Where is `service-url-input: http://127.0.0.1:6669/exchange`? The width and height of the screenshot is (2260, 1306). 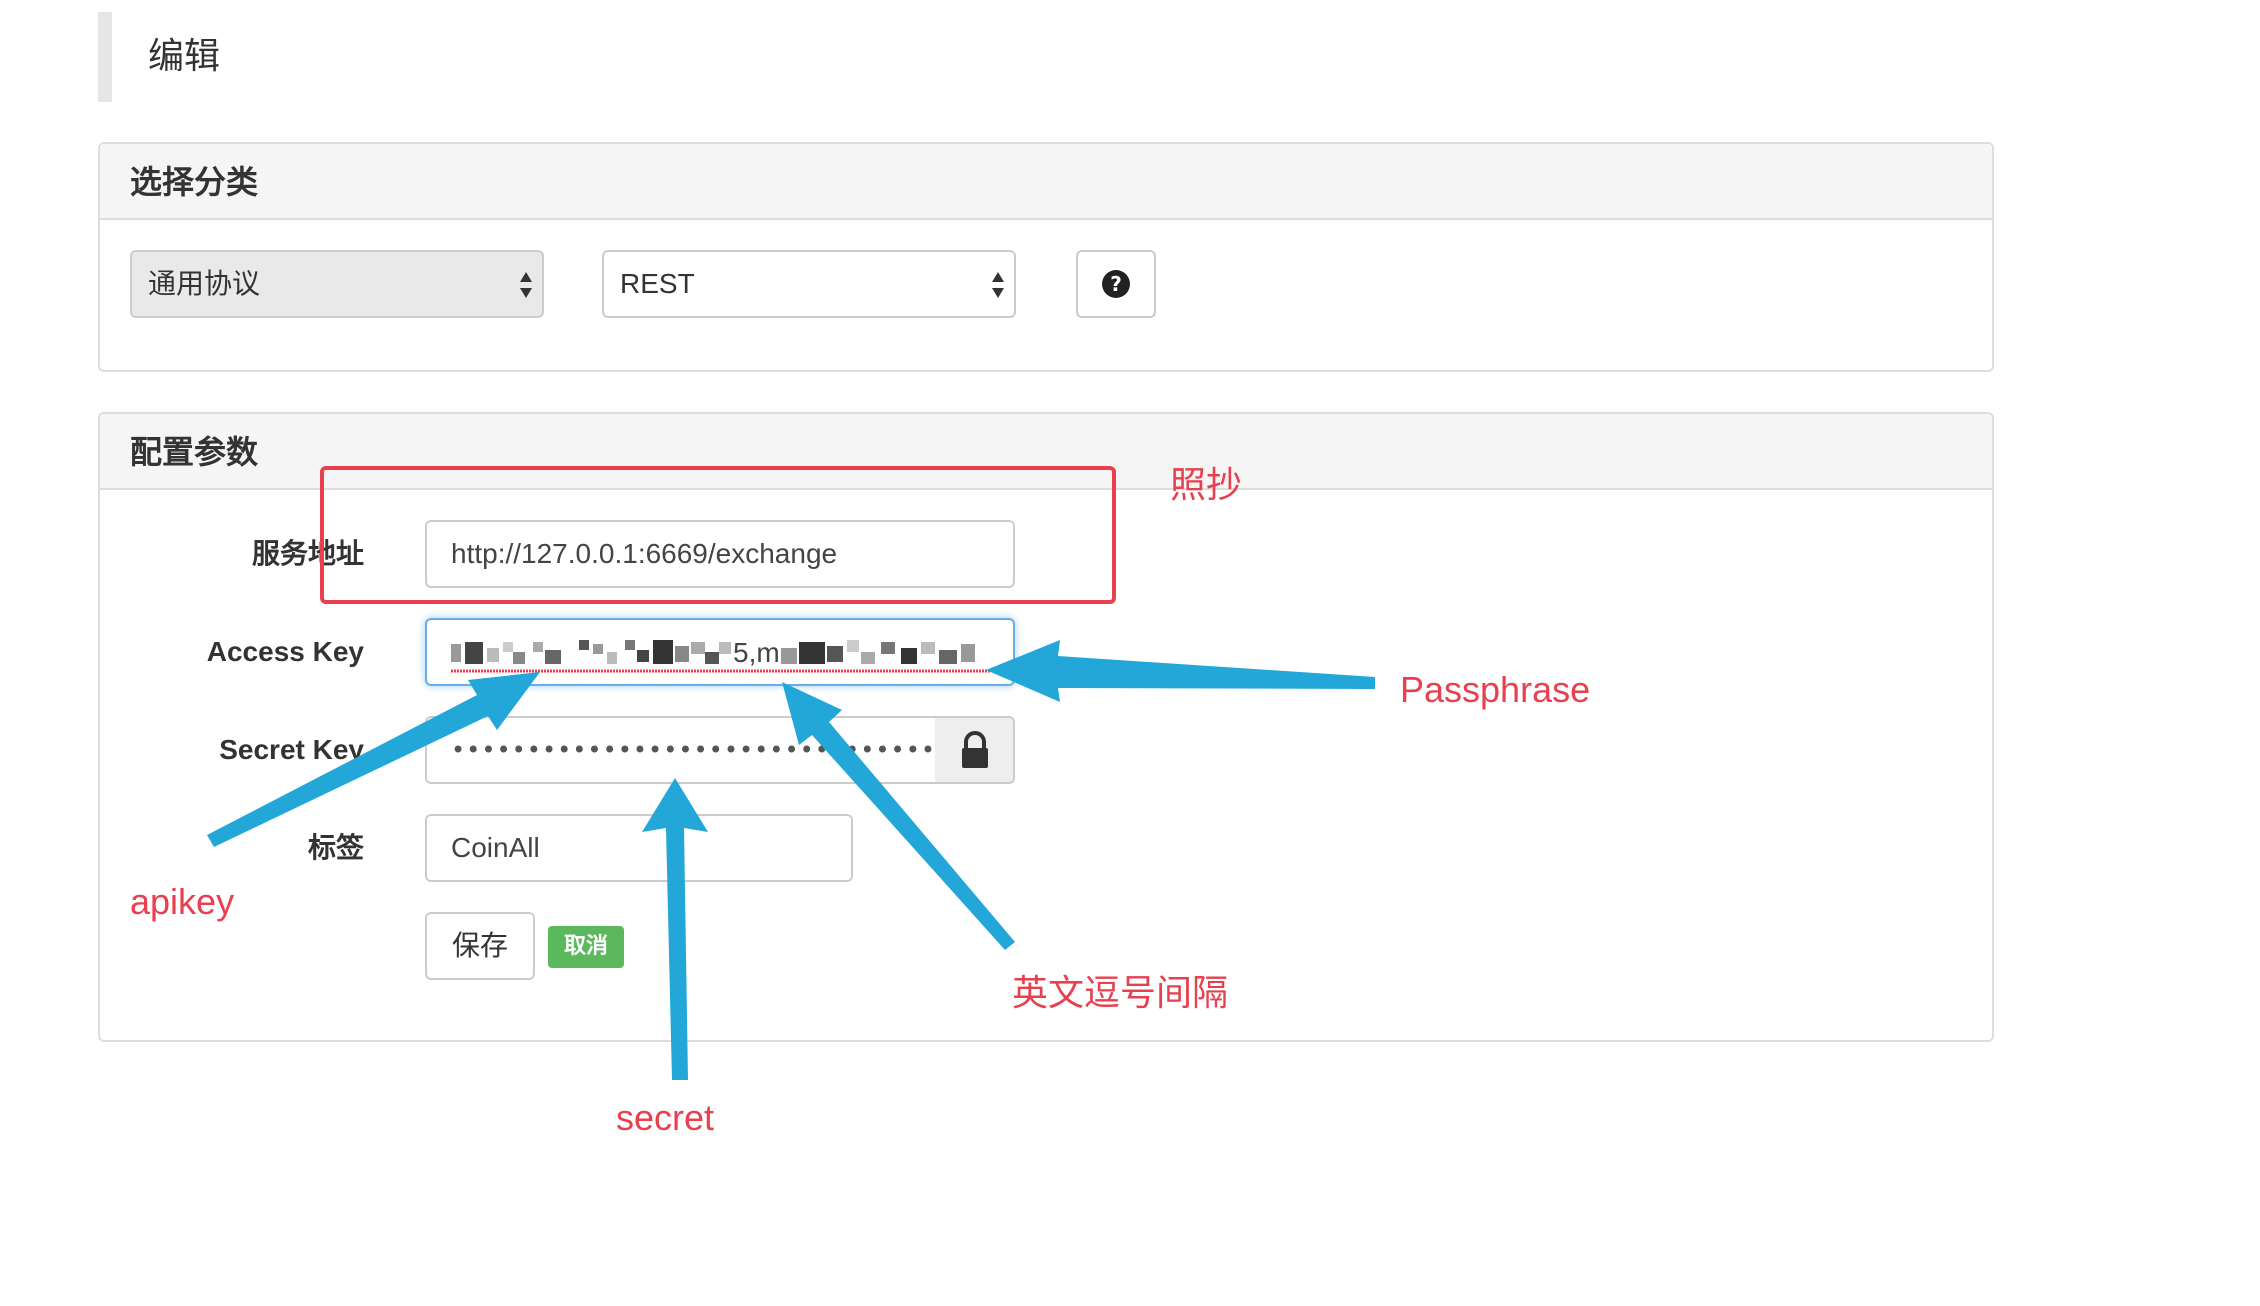 service-url-input: http://127.0.0.1:6669/exchange is located at coordinates (720, 554).